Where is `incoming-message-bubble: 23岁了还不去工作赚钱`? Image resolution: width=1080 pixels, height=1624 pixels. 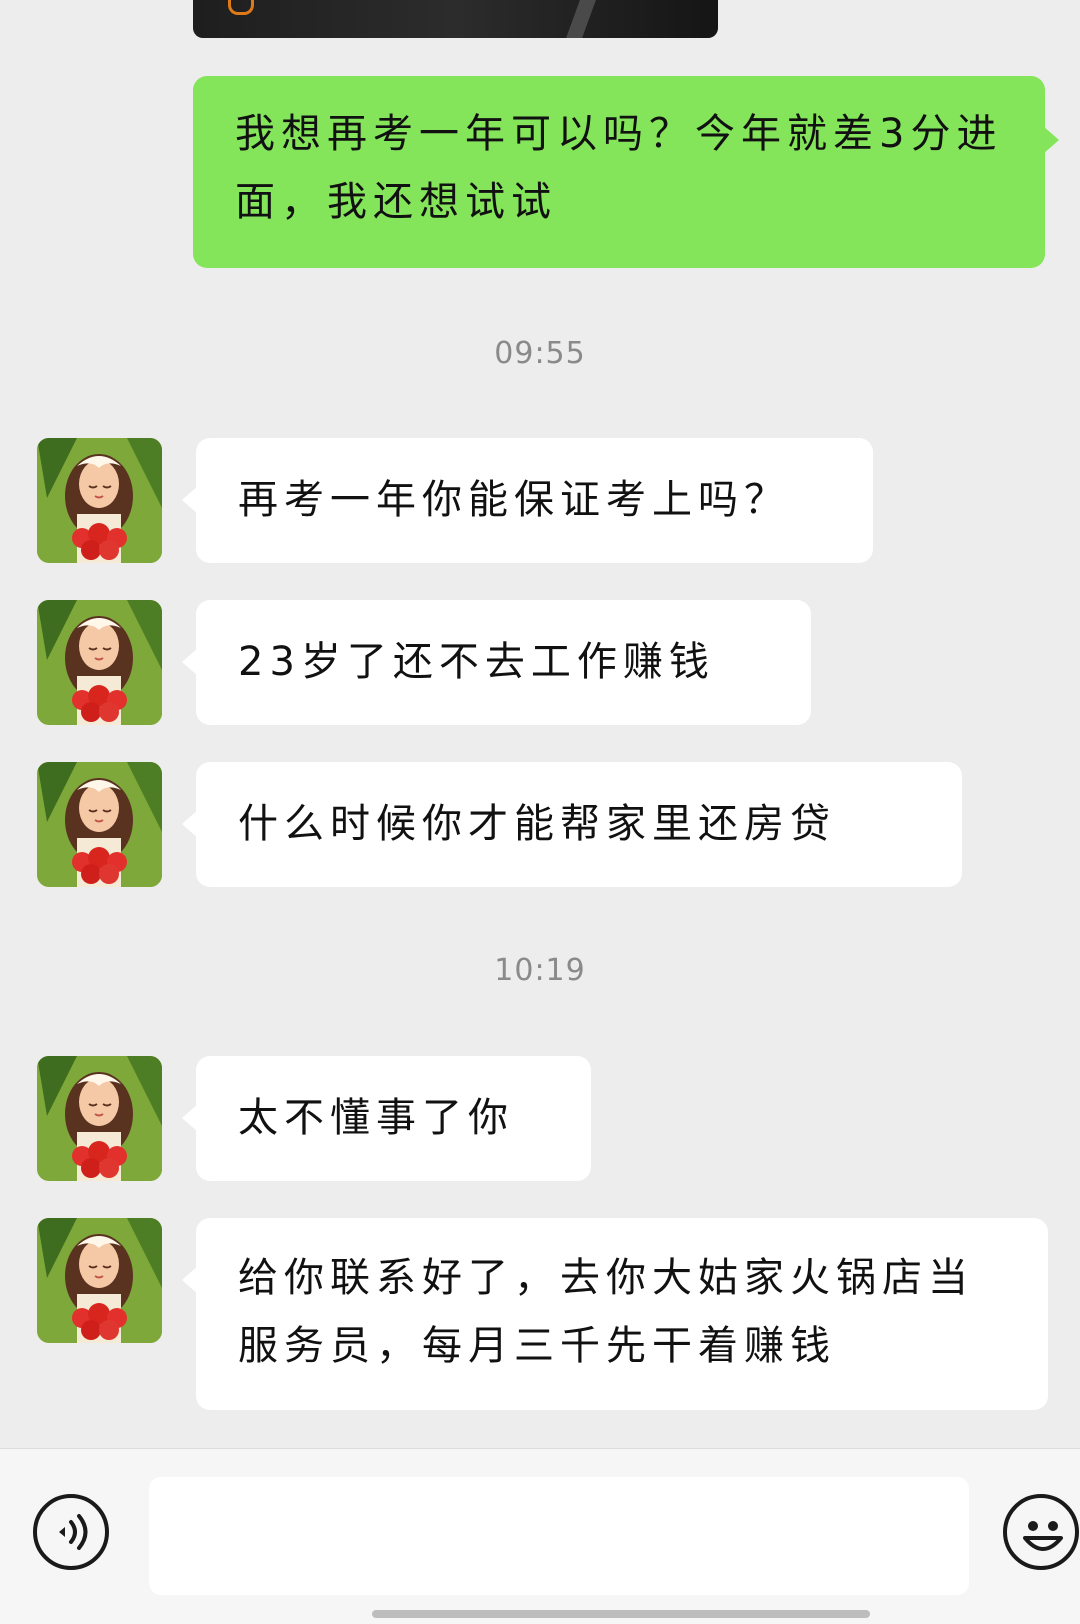
incoming-message-bubble: 23岁了还不去工作赚钱 is located at coordinates (496, 662).